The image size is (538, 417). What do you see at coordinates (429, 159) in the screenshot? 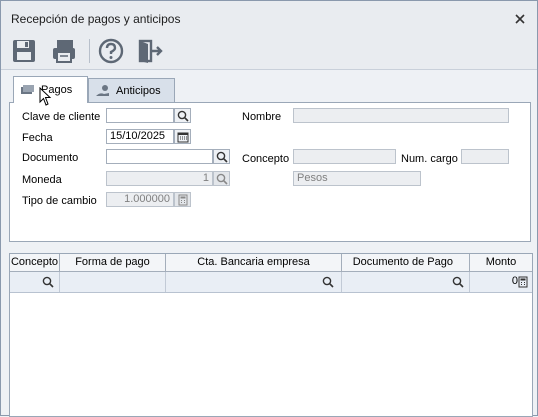
I see `num-cargo-label: Num. cargo` at bounding box center [429, 159].